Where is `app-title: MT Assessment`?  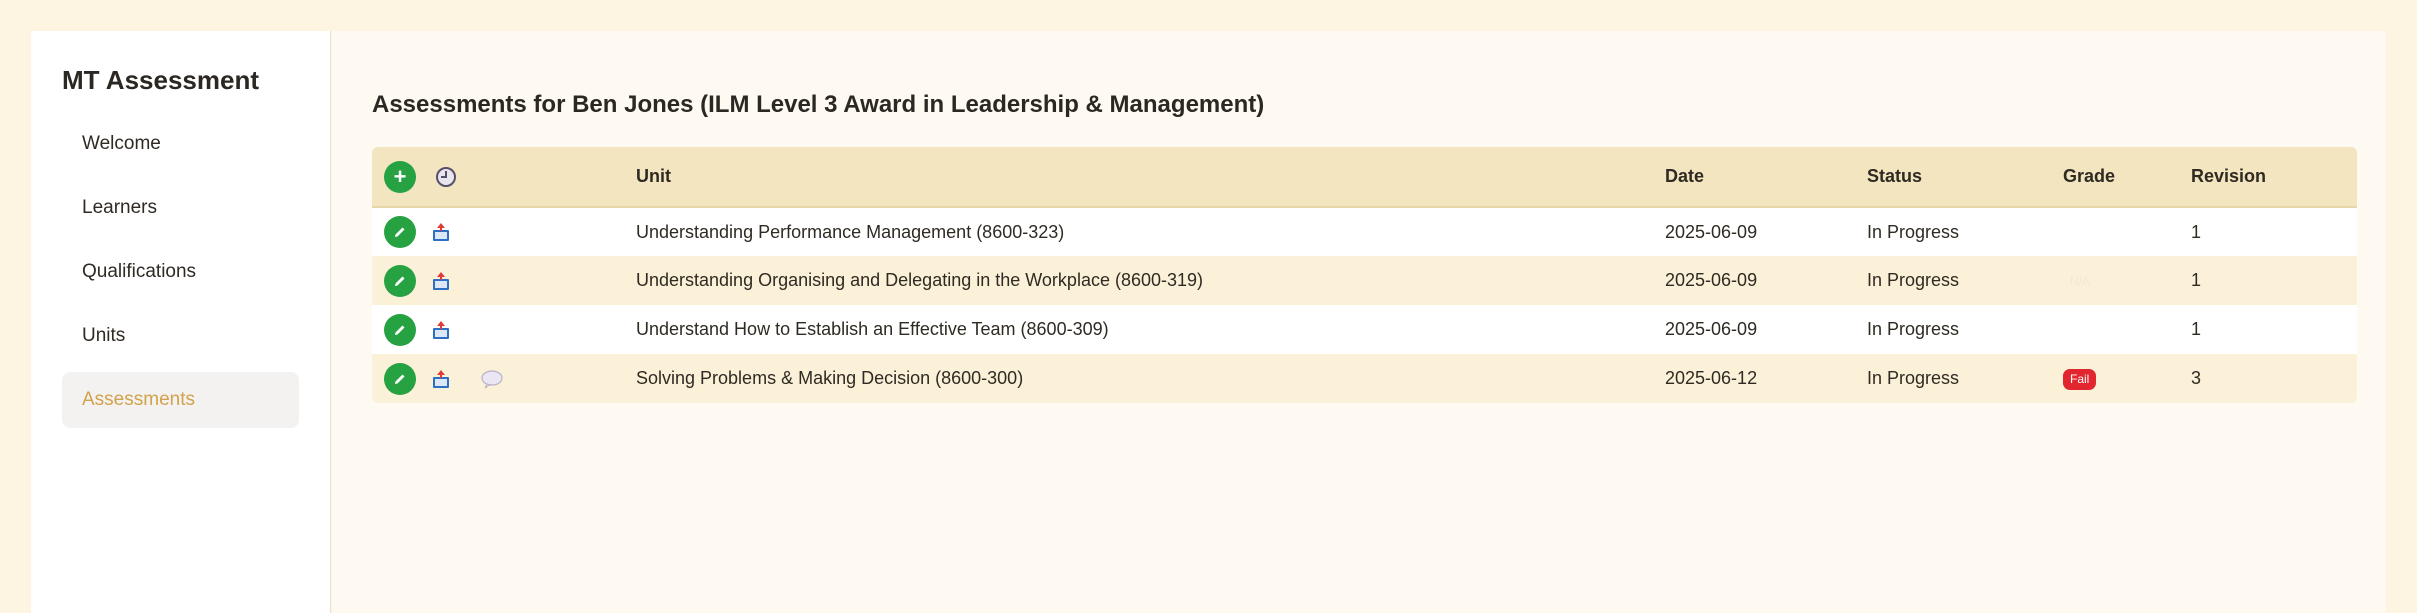 app-title: MT Assessment is located at coordinates (160, 80).